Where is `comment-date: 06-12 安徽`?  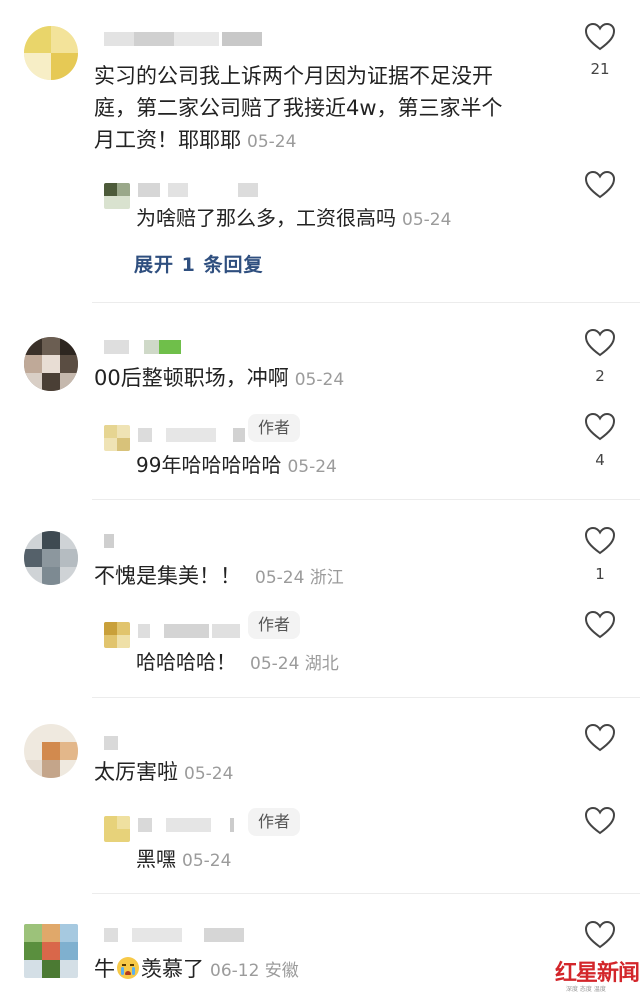
comment-date: 06-12 安徽 is located at coordinates (254, 971).